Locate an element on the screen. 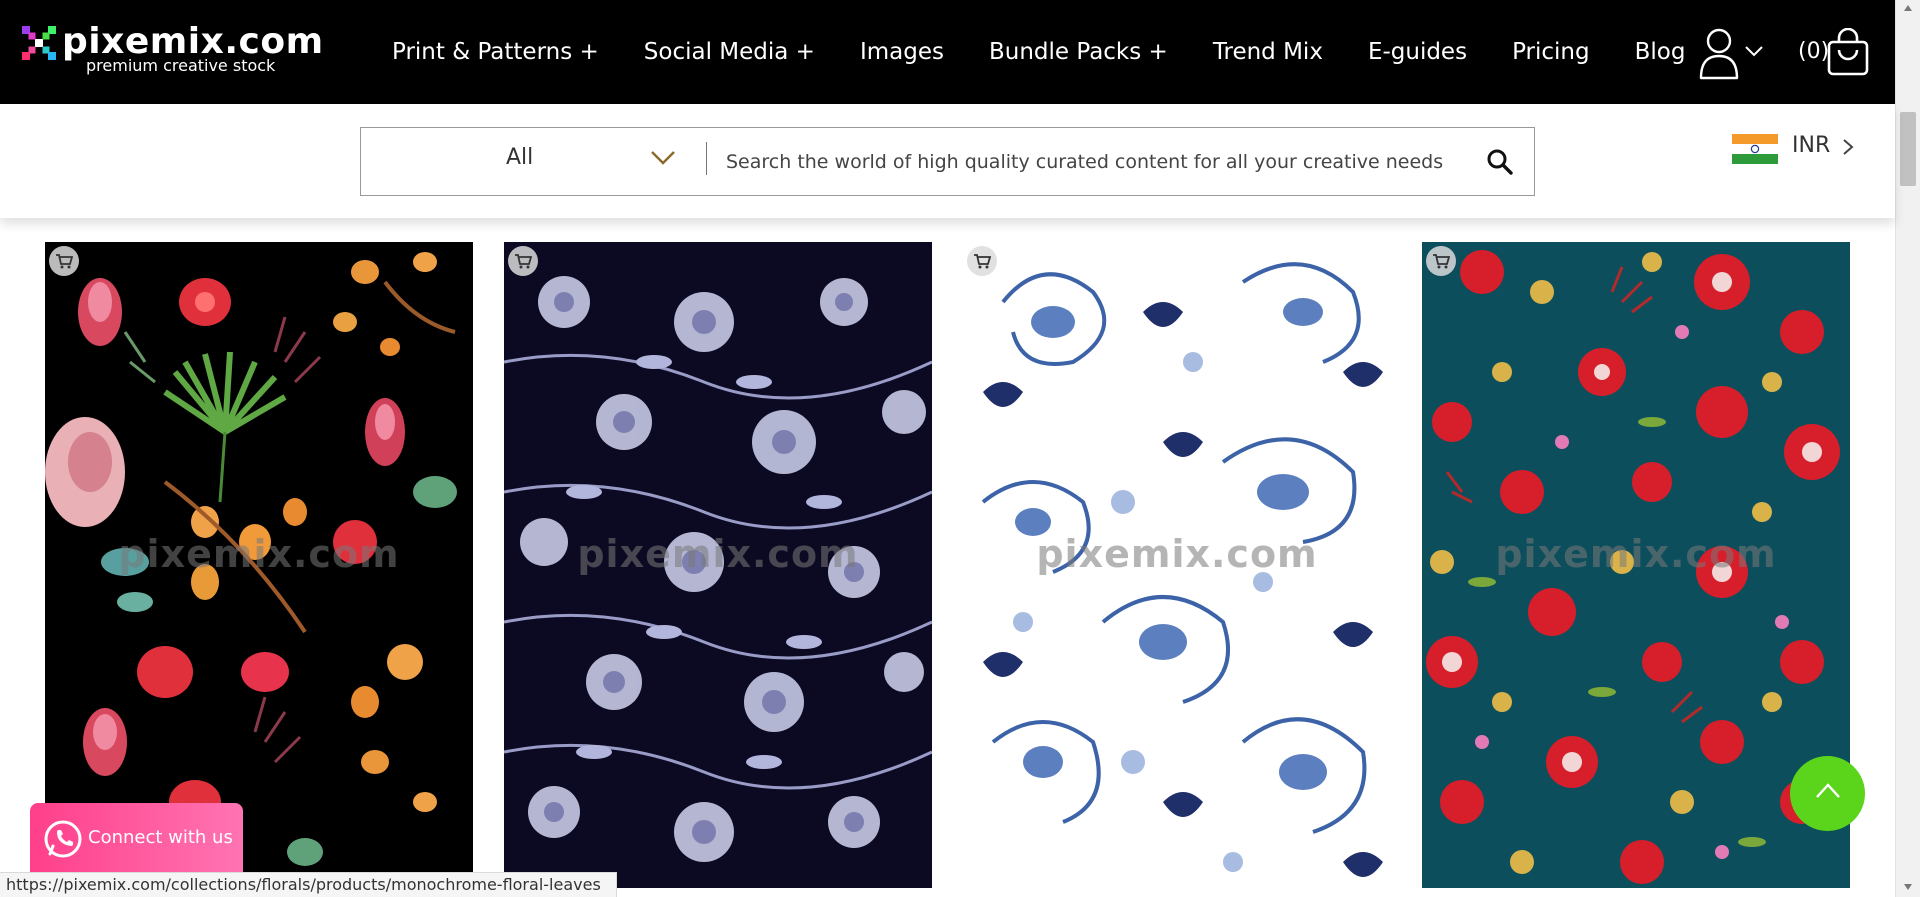 This screenshot has height=897, width=1920. scroll-to-top-button is located at coordinates (1827, 793).